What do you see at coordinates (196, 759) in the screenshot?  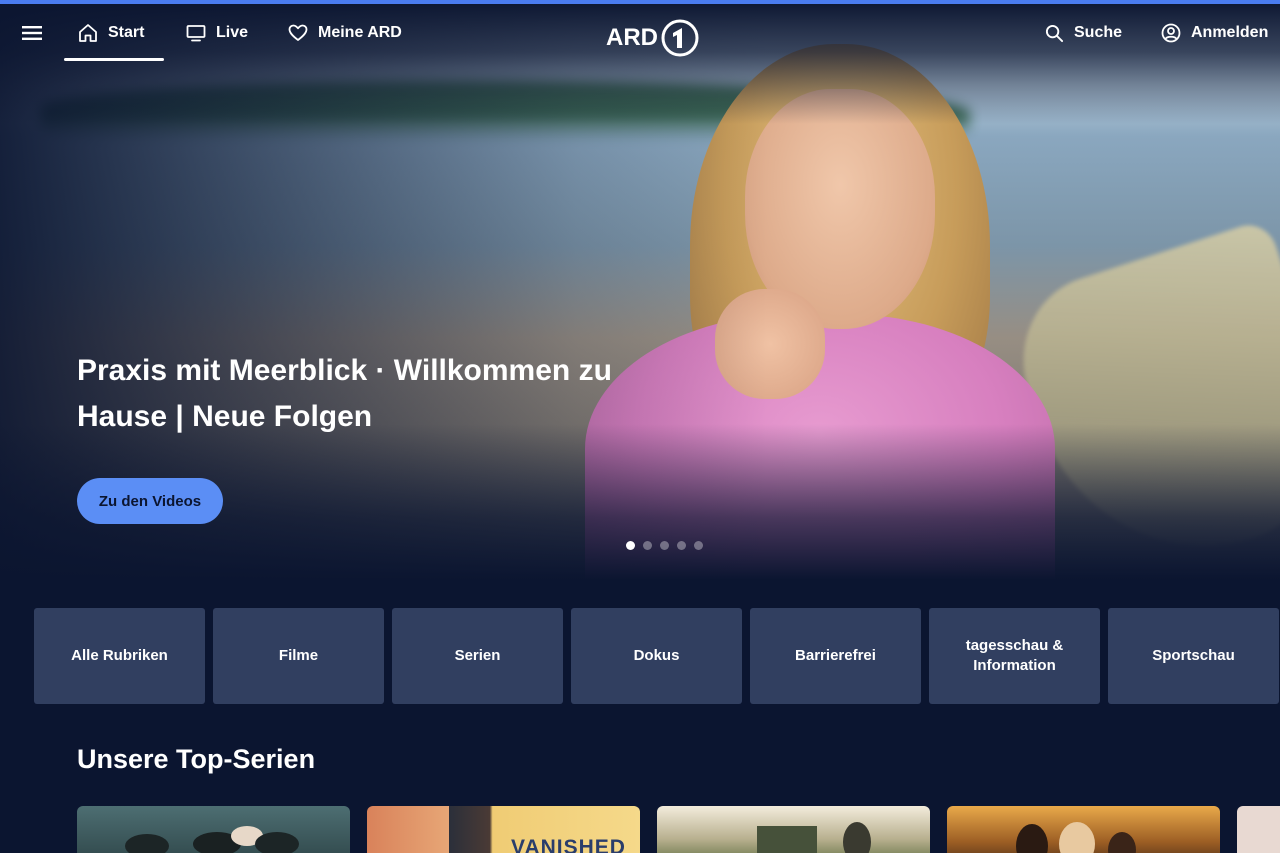 I see `section-title: Unsere Top-Serien` at bounding box center [196, 759].